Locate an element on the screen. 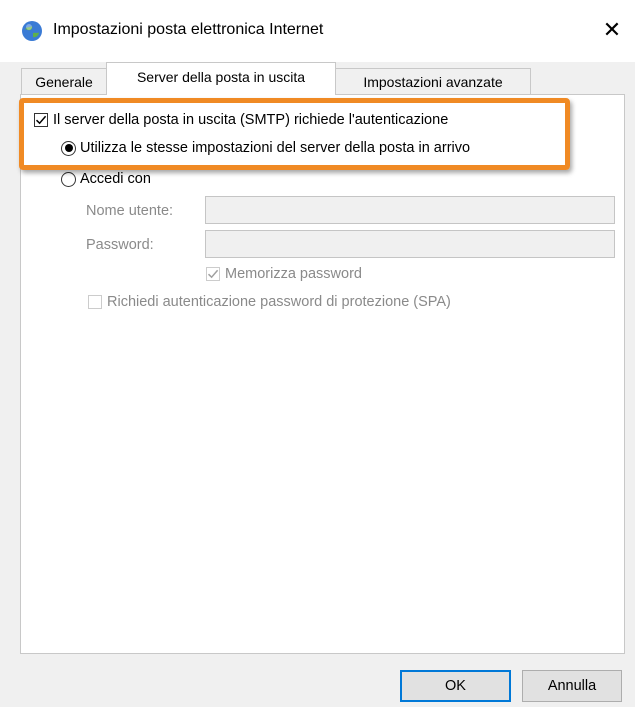  remember-password-checkbox is located at coordinates (213, 274).